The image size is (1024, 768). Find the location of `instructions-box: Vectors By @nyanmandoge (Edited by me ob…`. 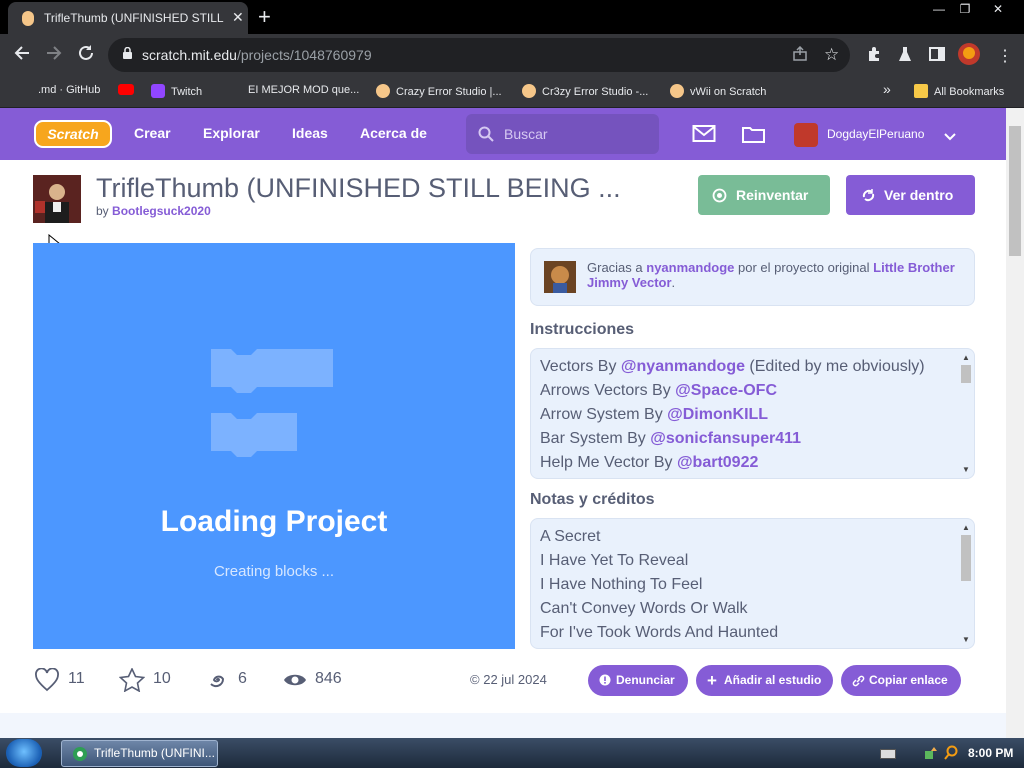

instructions-box: Vectors By @nyanmandoge (Edited by me ob… is located at coordinates (752, 413).